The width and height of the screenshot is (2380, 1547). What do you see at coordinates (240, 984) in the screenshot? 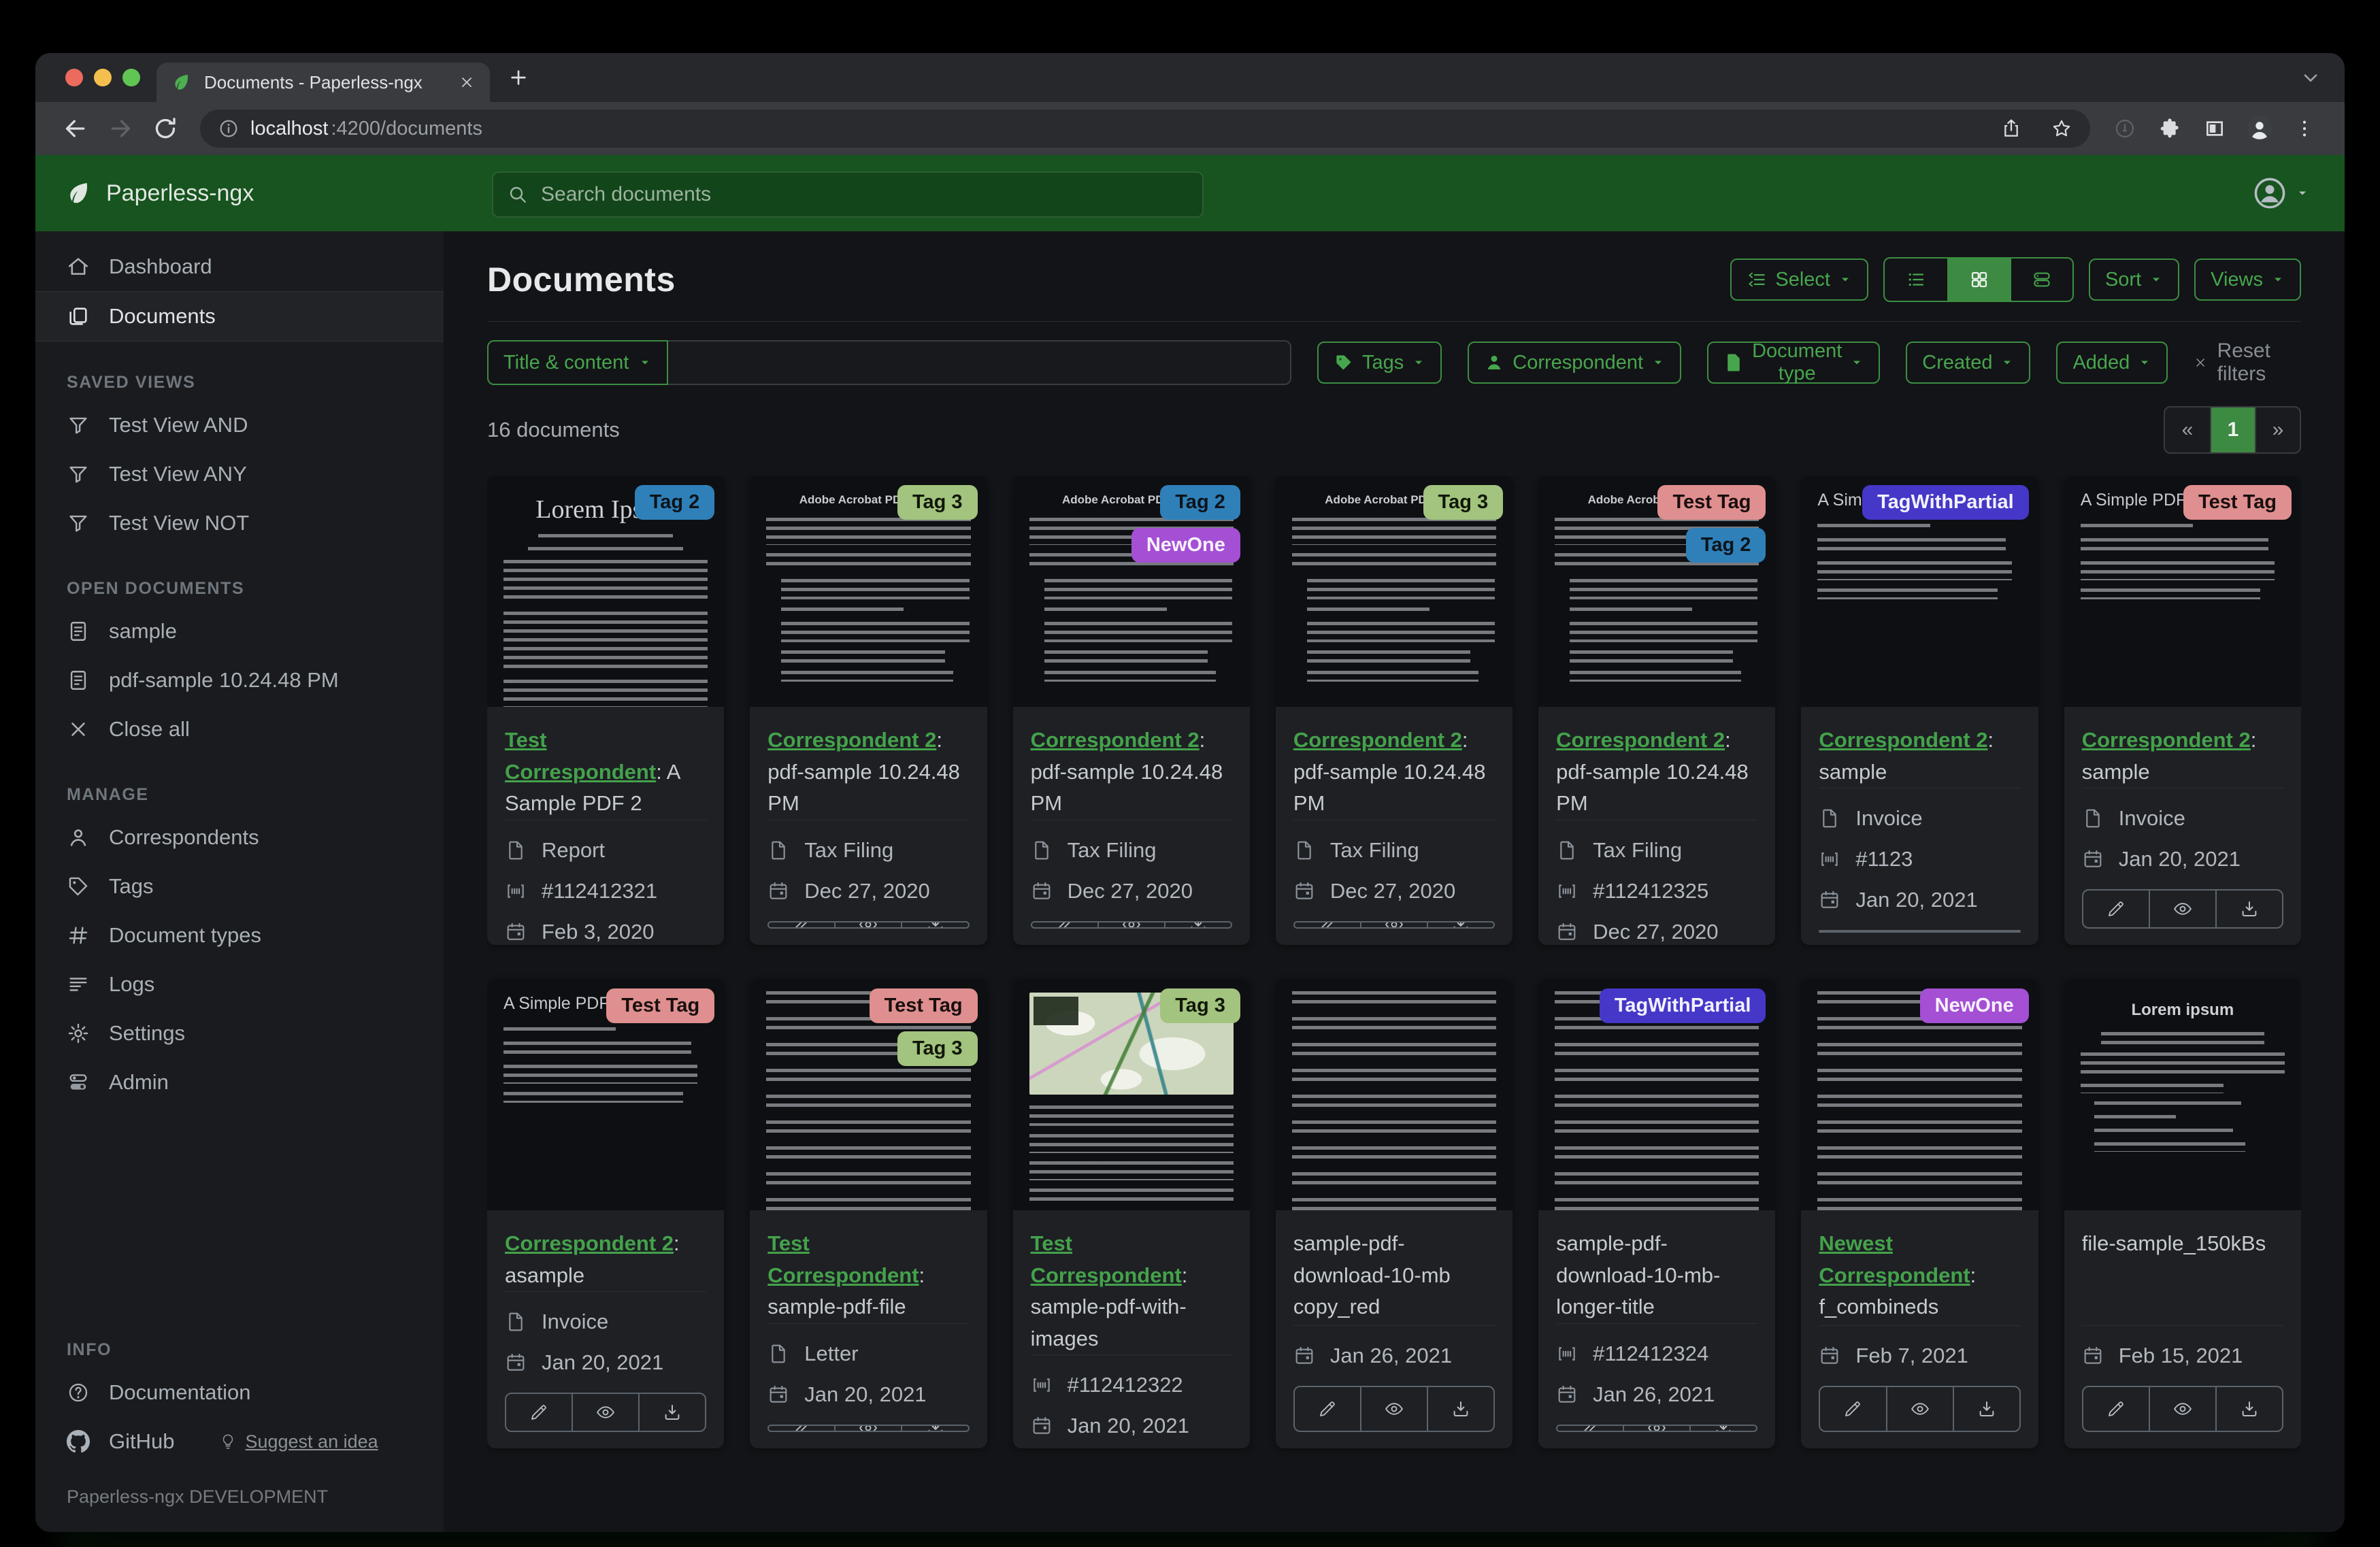
I see `sidebar-item-logs: Logs` at bounding box center [240, 984].